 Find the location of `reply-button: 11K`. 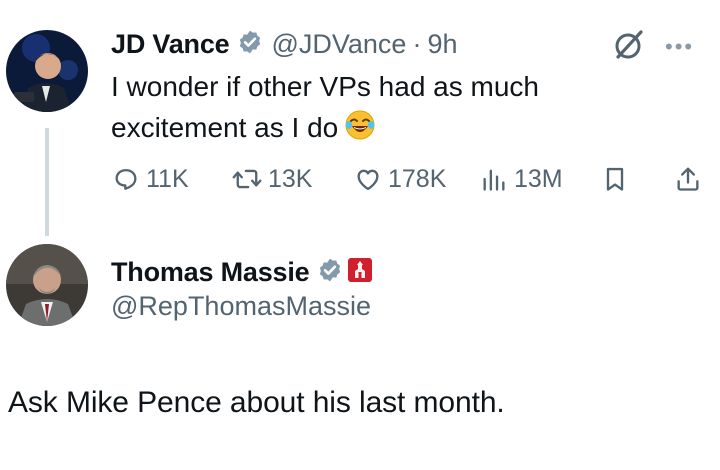

reply-button: 11K is located at coordinates (150, 179).